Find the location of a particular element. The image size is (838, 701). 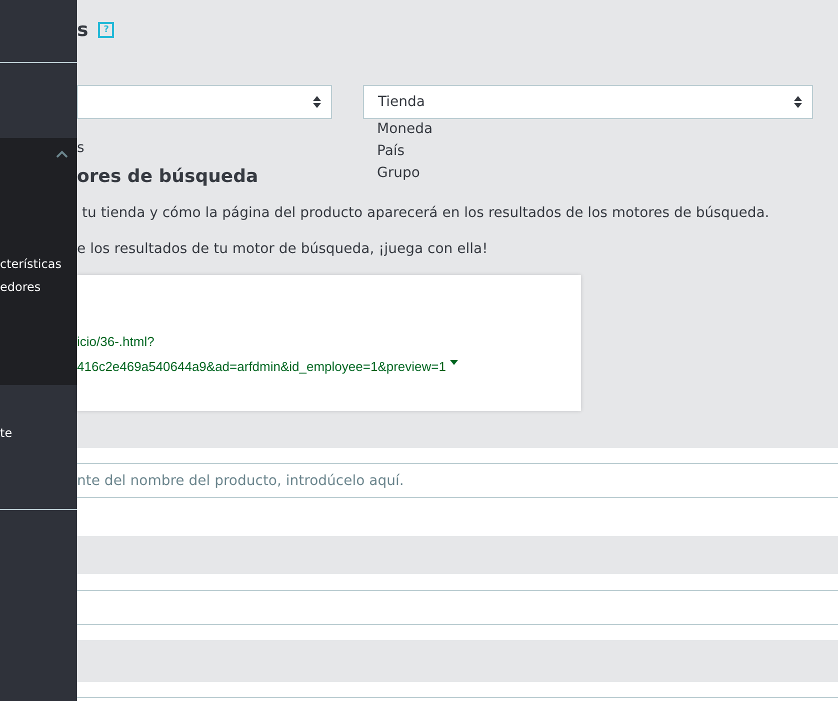

dropdown-option: Grupo is located at coordinates (405, 173).